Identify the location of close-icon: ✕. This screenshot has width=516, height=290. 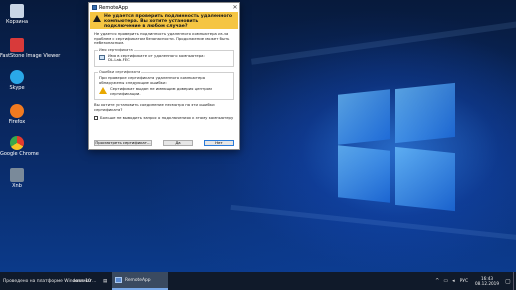
(235, 7).